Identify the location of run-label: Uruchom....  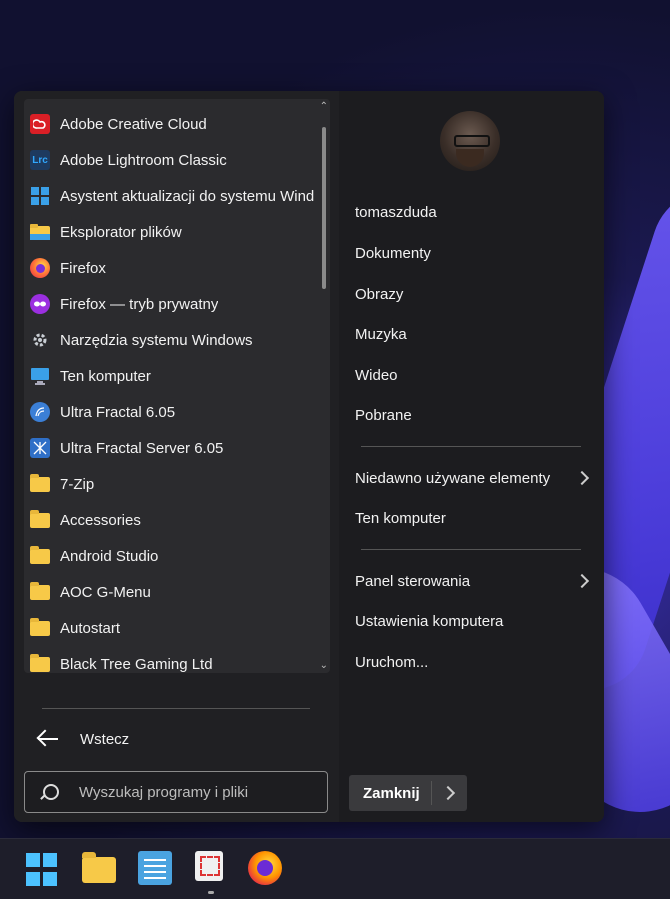
(392, 662).